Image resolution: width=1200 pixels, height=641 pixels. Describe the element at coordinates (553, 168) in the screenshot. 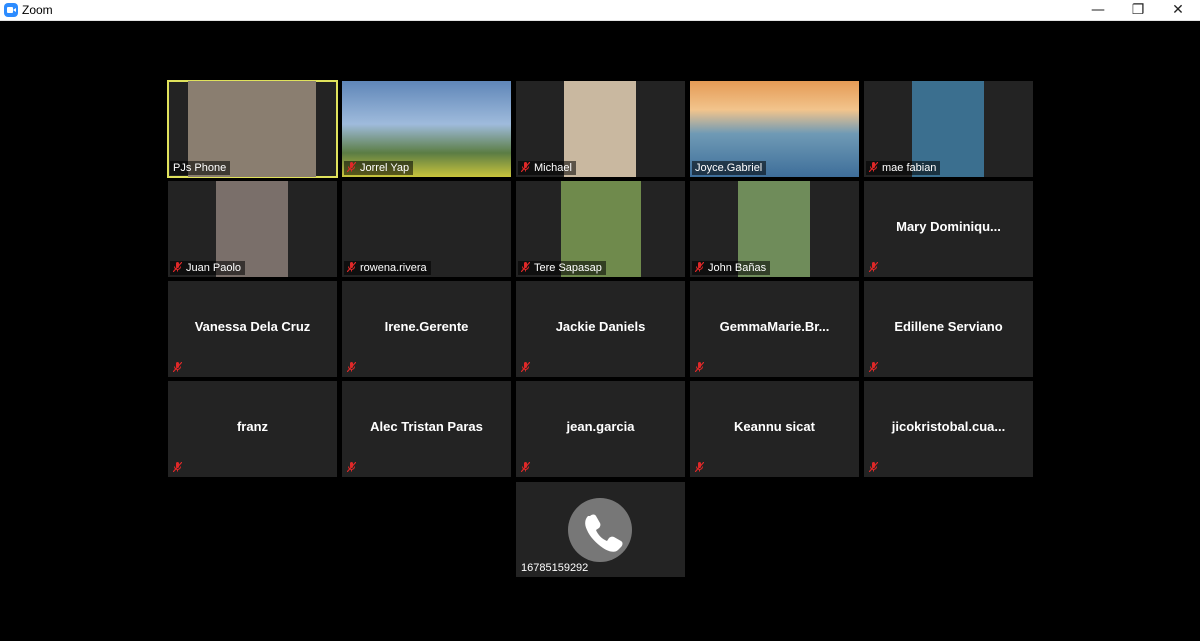

I see `participant-name-label: Michael` at that location.